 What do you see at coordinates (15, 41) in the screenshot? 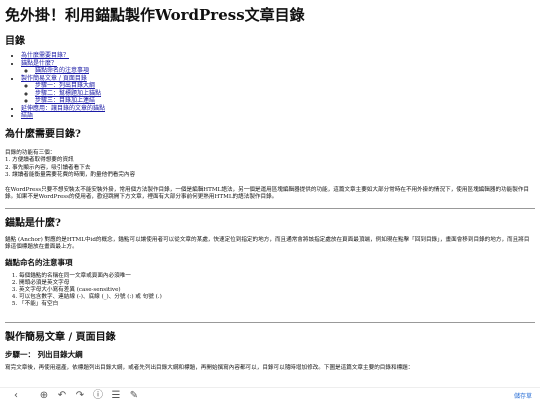
I see `toc-heading: 目錄` at bounding box center [15, 41].